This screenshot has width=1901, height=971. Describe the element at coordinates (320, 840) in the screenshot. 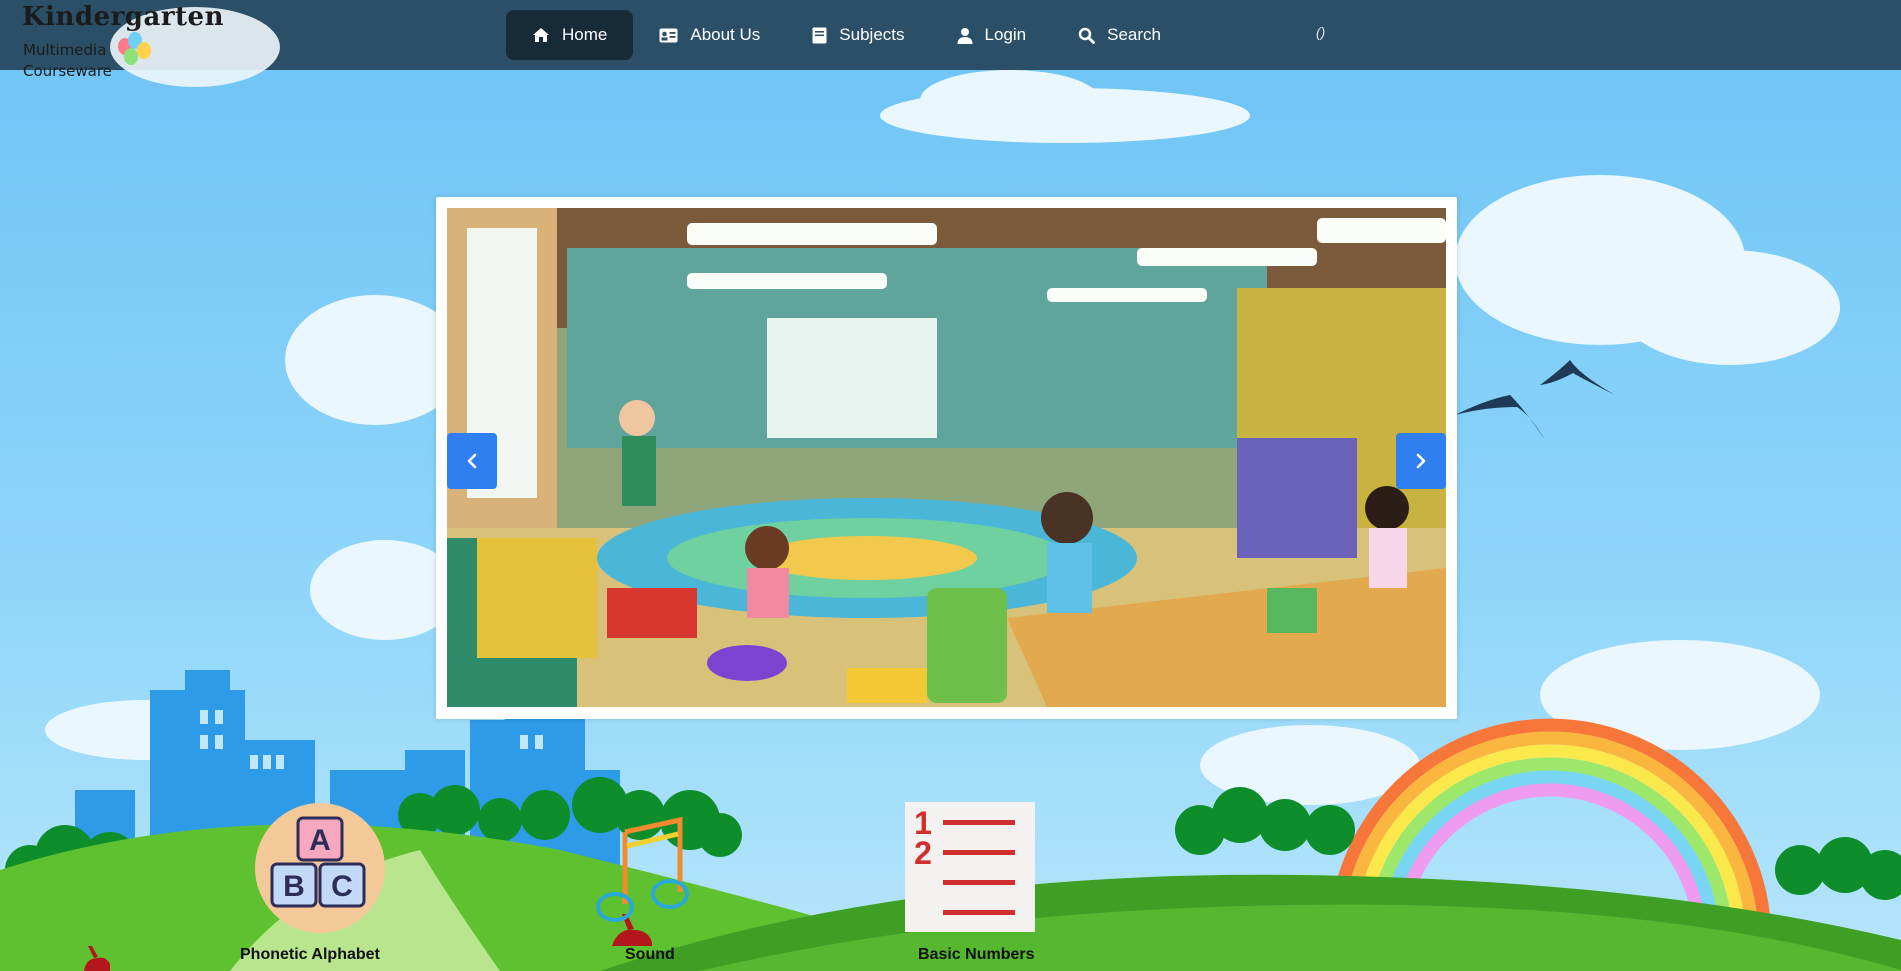

I see `svg-text: A` at that location.